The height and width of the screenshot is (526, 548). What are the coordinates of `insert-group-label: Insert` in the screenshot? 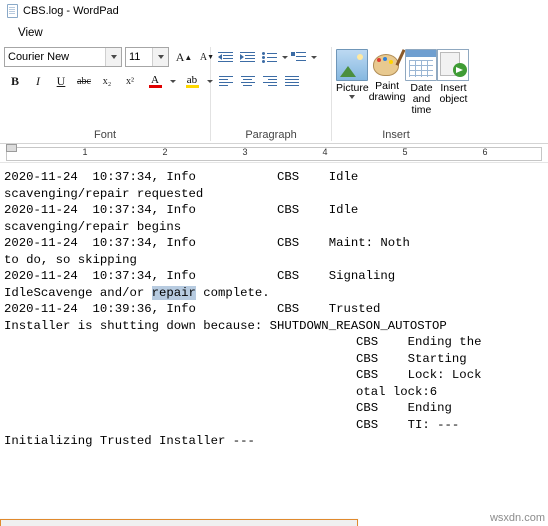 It's located at (396, 135).